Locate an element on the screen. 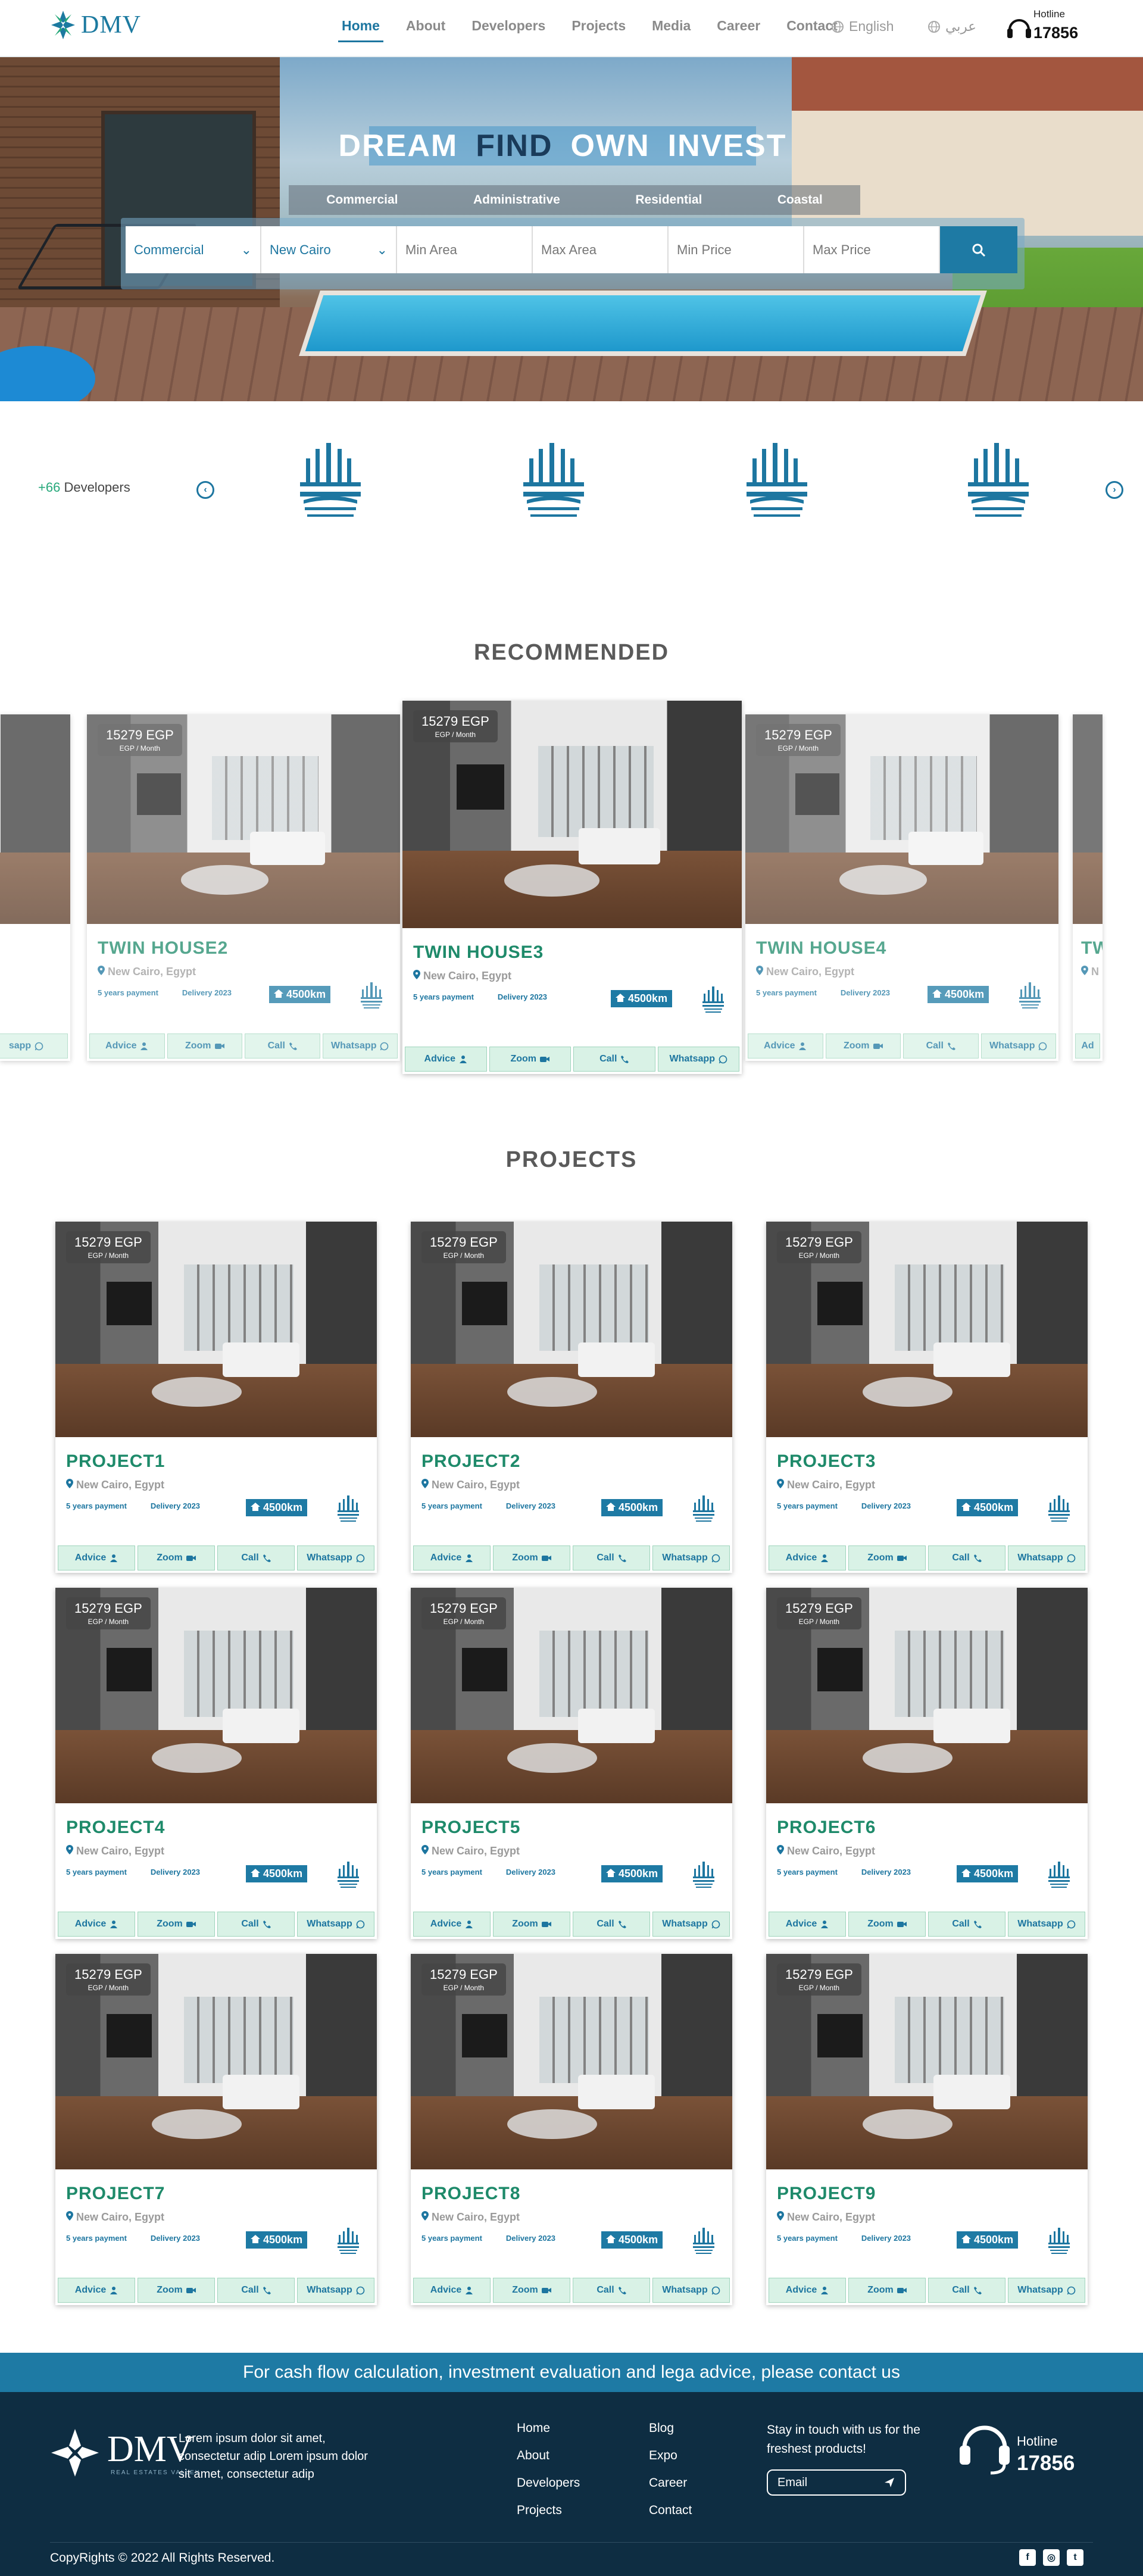 The width and height of the screenshot is (1143, 2576). footer-hotline-number: 17856 is located at coordinates (1046, 2463).